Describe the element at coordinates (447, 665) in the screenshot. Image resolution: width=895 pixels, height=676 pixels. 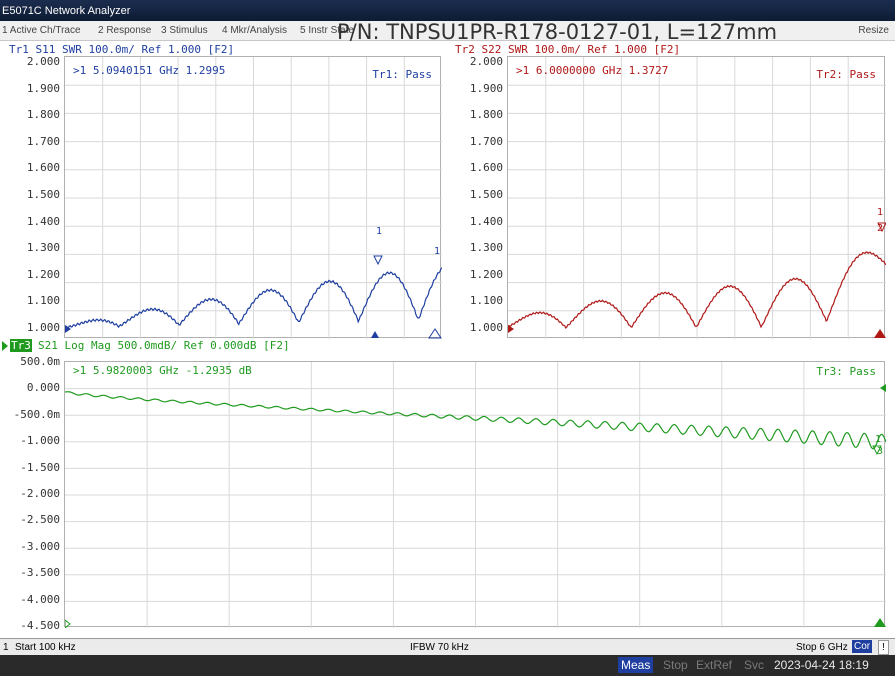
I see `instrument-status-bar: Meas Stop ExtRef Svc 2023-04-24 18:19` at that location.